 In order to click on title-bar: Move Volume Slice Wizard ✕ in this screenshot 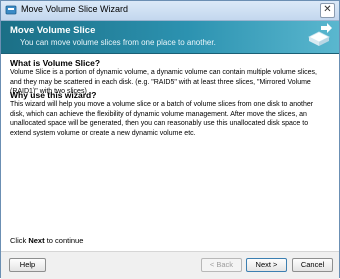, I will do `click(170, 11)`.